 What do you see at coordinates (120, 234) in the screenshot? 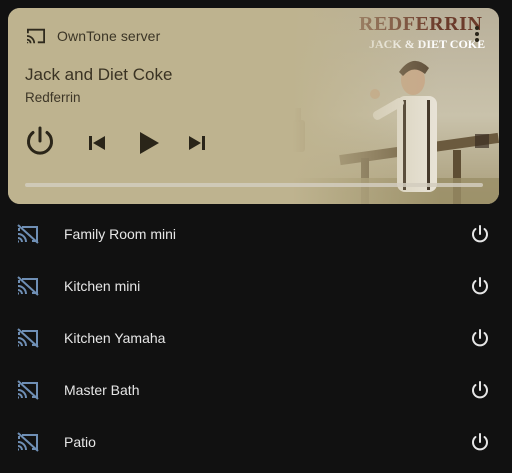
I see `device-name: Family Room mini` at bounding box center [120, 234].